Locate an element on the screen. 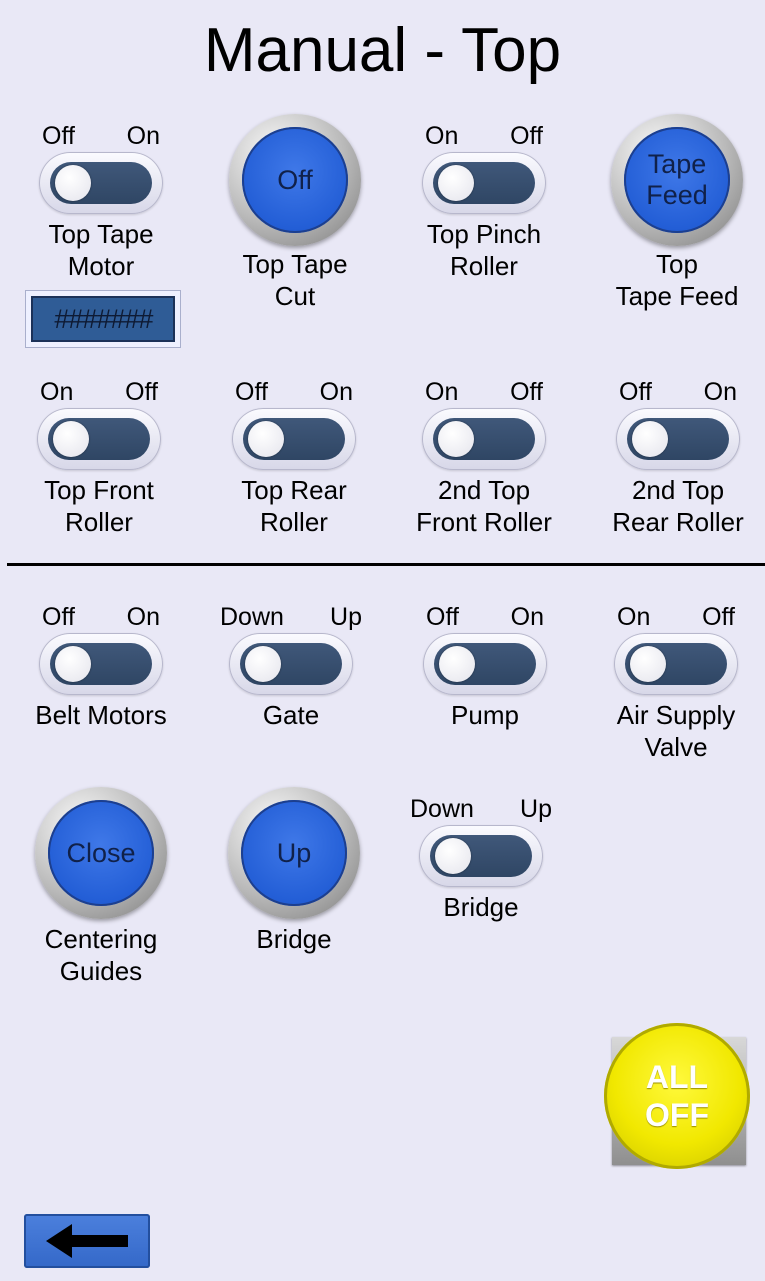 This screenshot has width=765, height=1281. top-tape-feed-control: Tape Feed Top Tape Feed is located at coordinates (673, 213).